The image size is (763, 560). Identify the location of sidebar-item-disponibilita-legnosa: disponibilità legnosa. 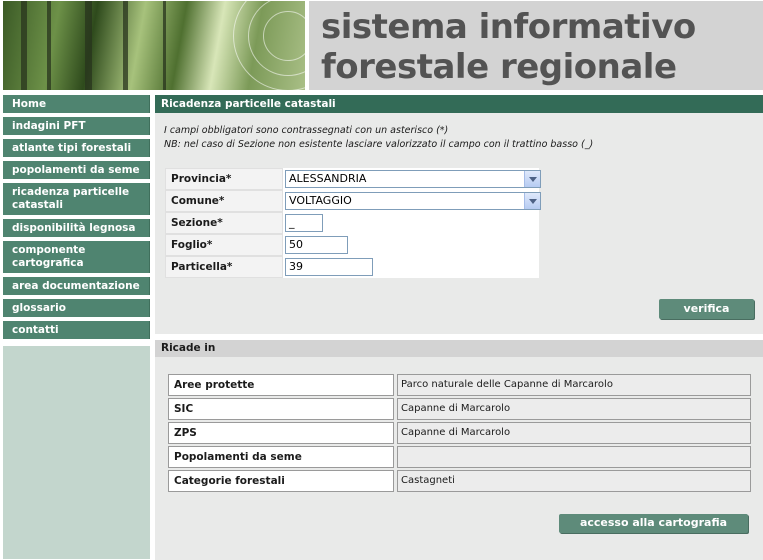
(76, 228).